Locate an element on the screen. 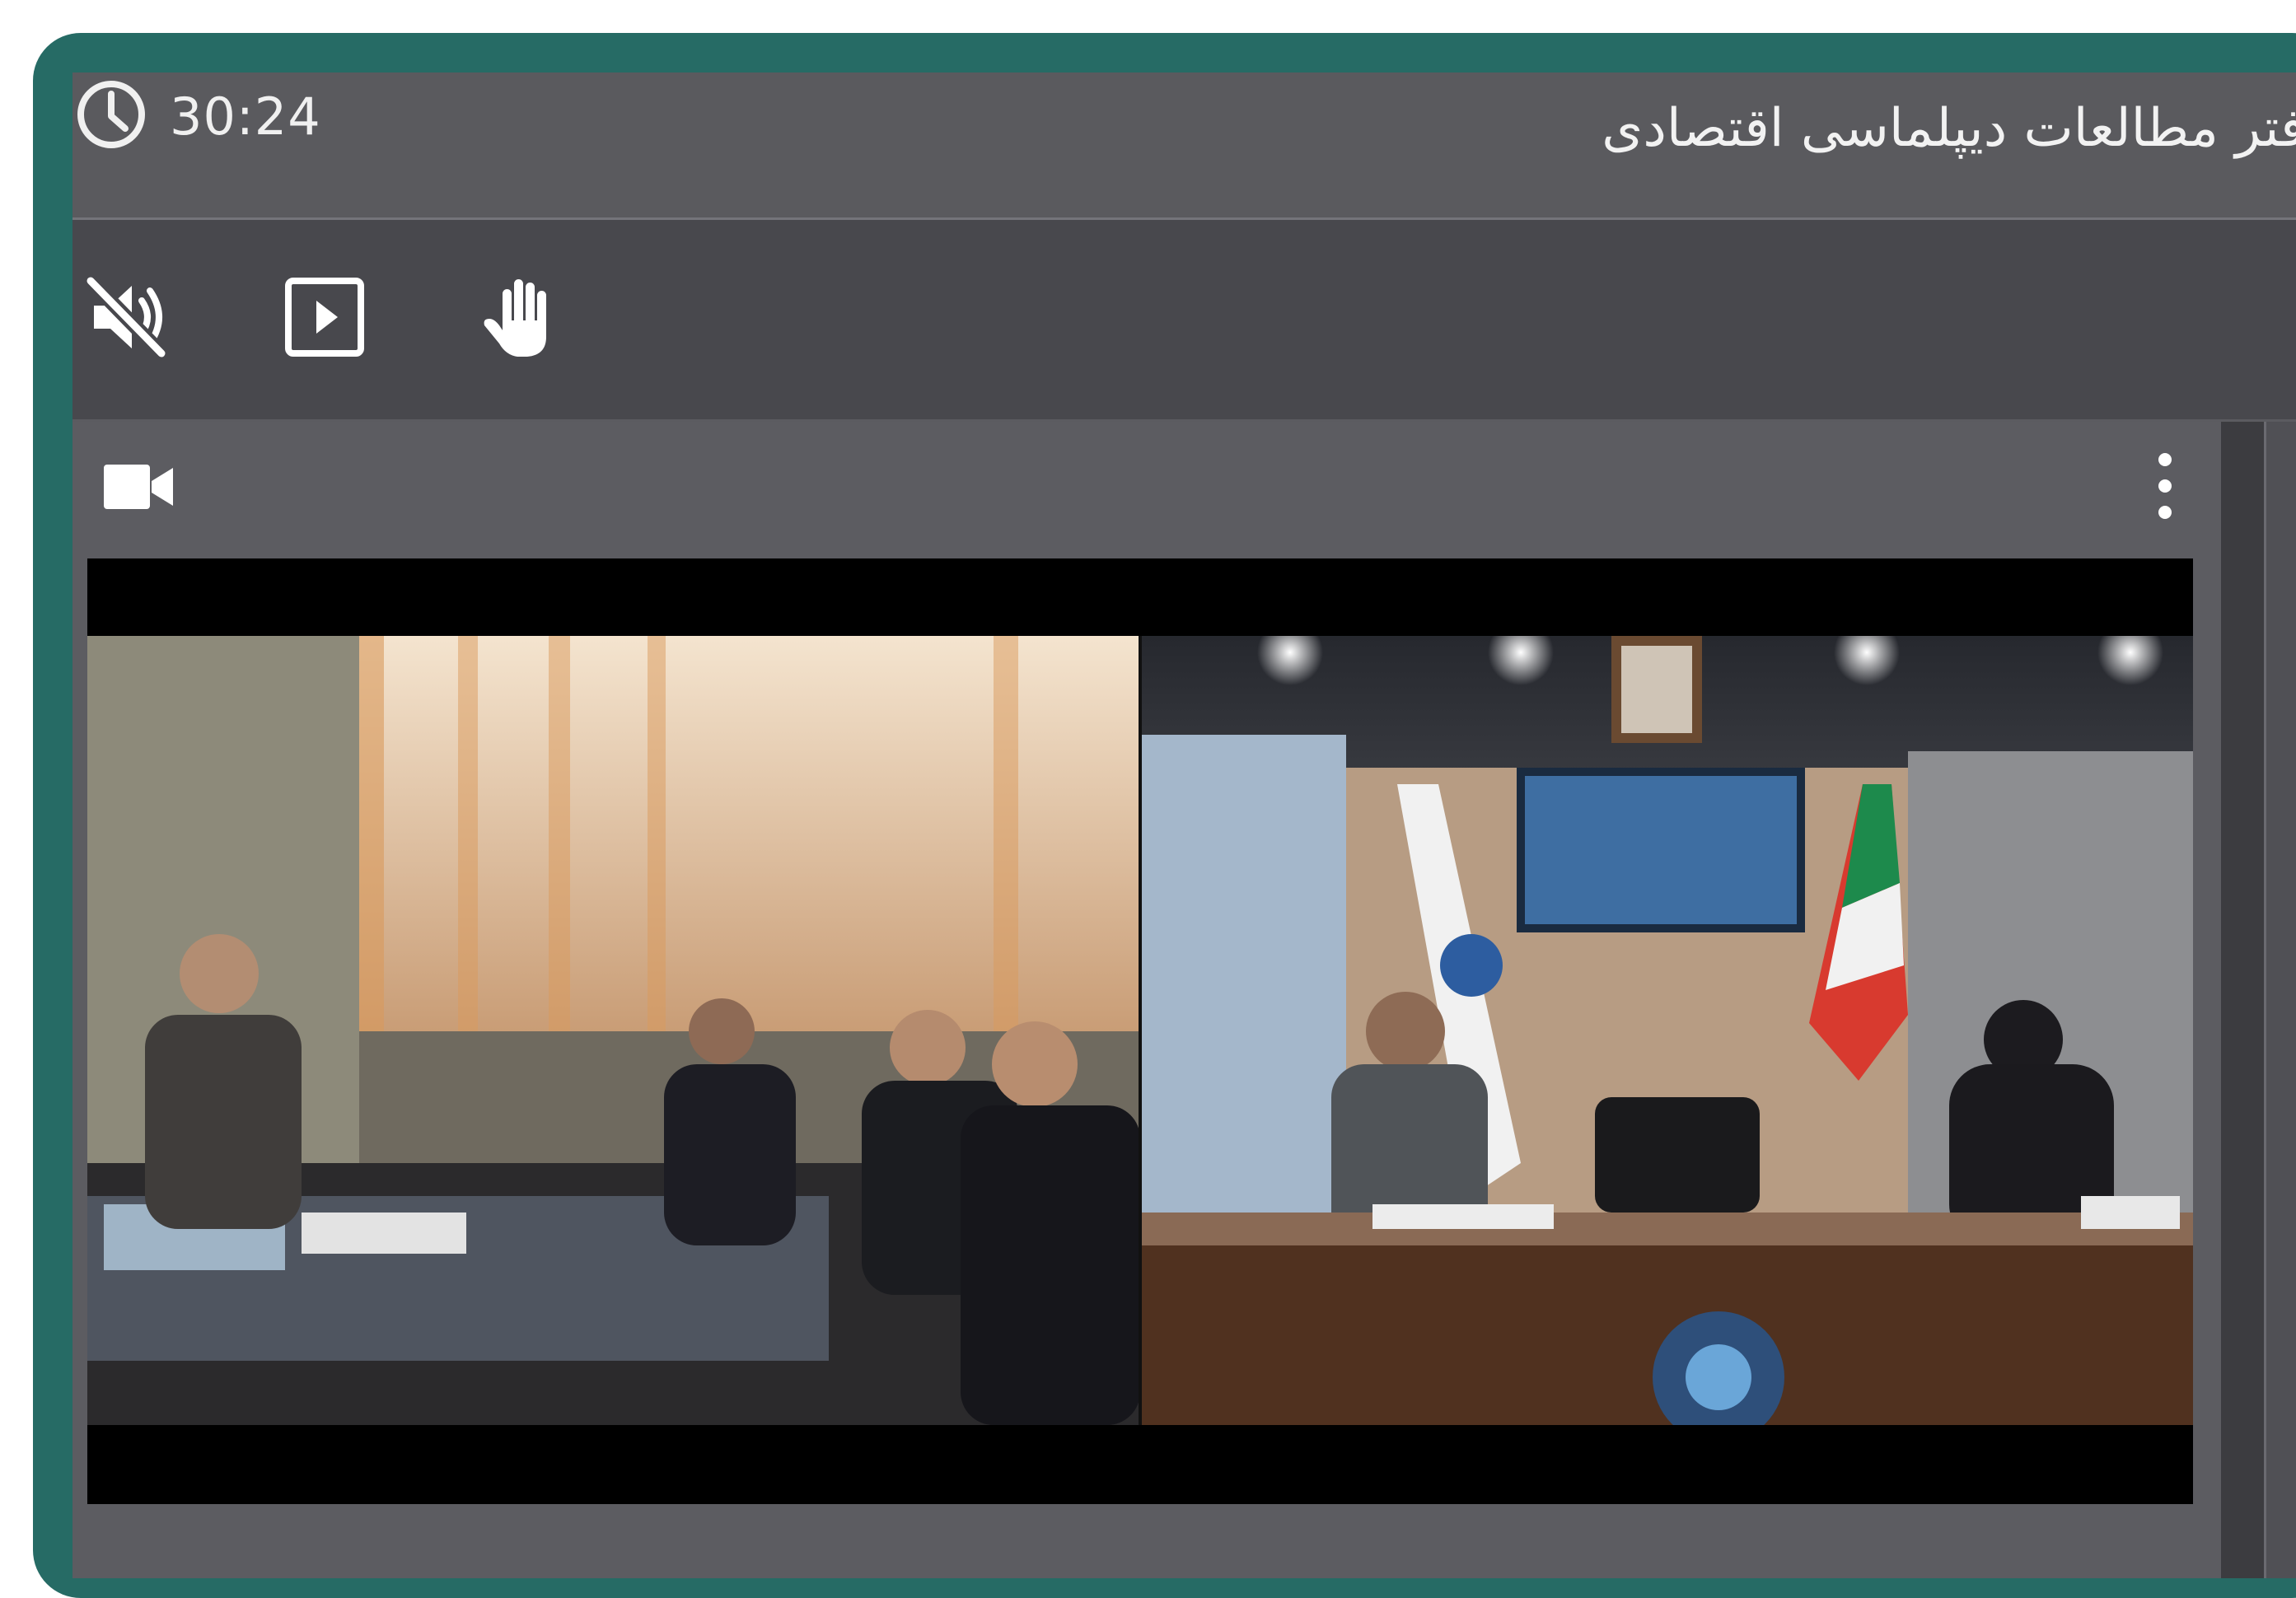 The height and width of the screenshot is (1598, 2296). mute-speaker-button is located at coordinates (127, 317).